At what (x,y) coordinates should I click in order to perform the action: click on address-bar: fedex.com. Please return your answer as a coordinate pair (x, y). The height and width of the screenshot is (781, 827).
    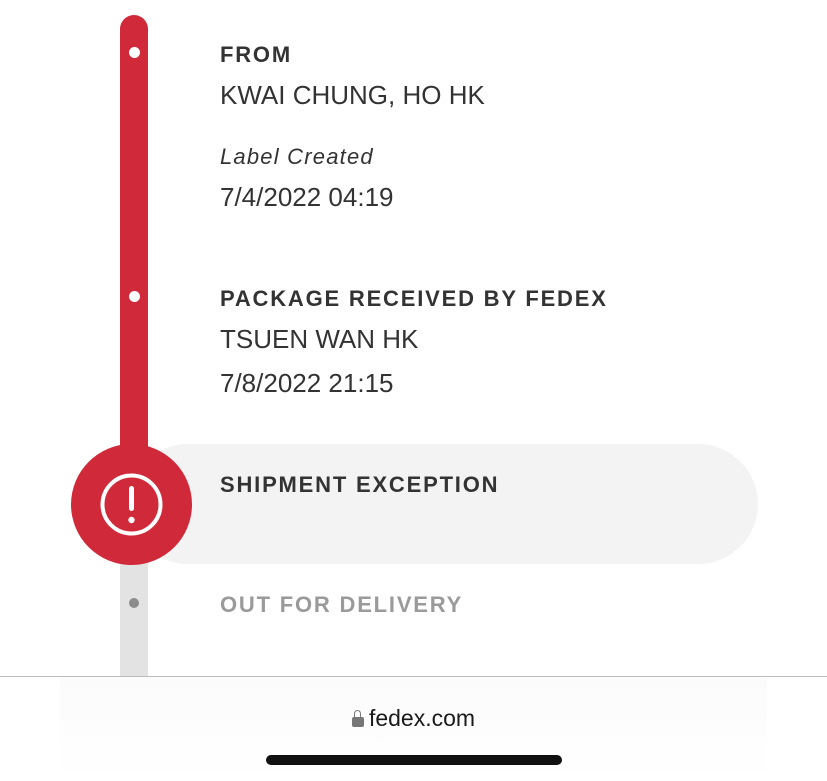
    Looking at the image, I should click on (413, 718).